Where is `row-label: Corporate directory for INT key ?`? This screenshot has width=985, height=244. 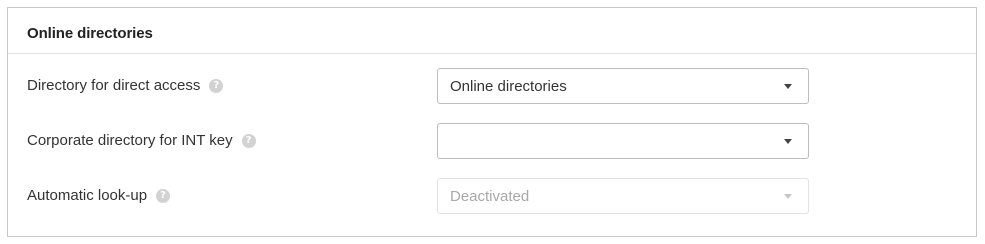 row-label: Corporate directory for INT key ? is located at coordinates (141, 140).